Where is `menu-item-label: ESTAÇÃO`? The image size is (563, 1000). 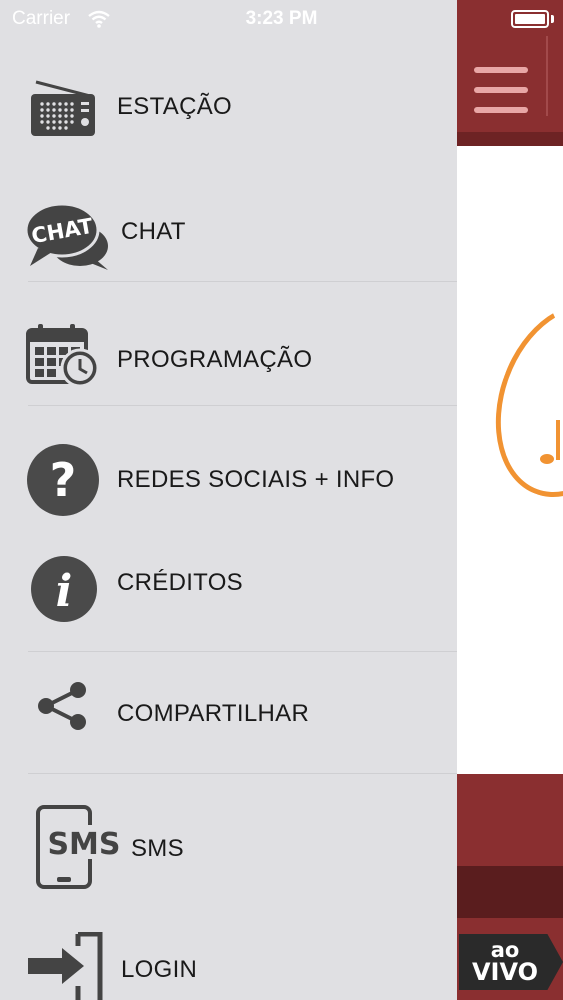 menu-item-label: ESTAÇÃO is located at coordinates (175, 106).